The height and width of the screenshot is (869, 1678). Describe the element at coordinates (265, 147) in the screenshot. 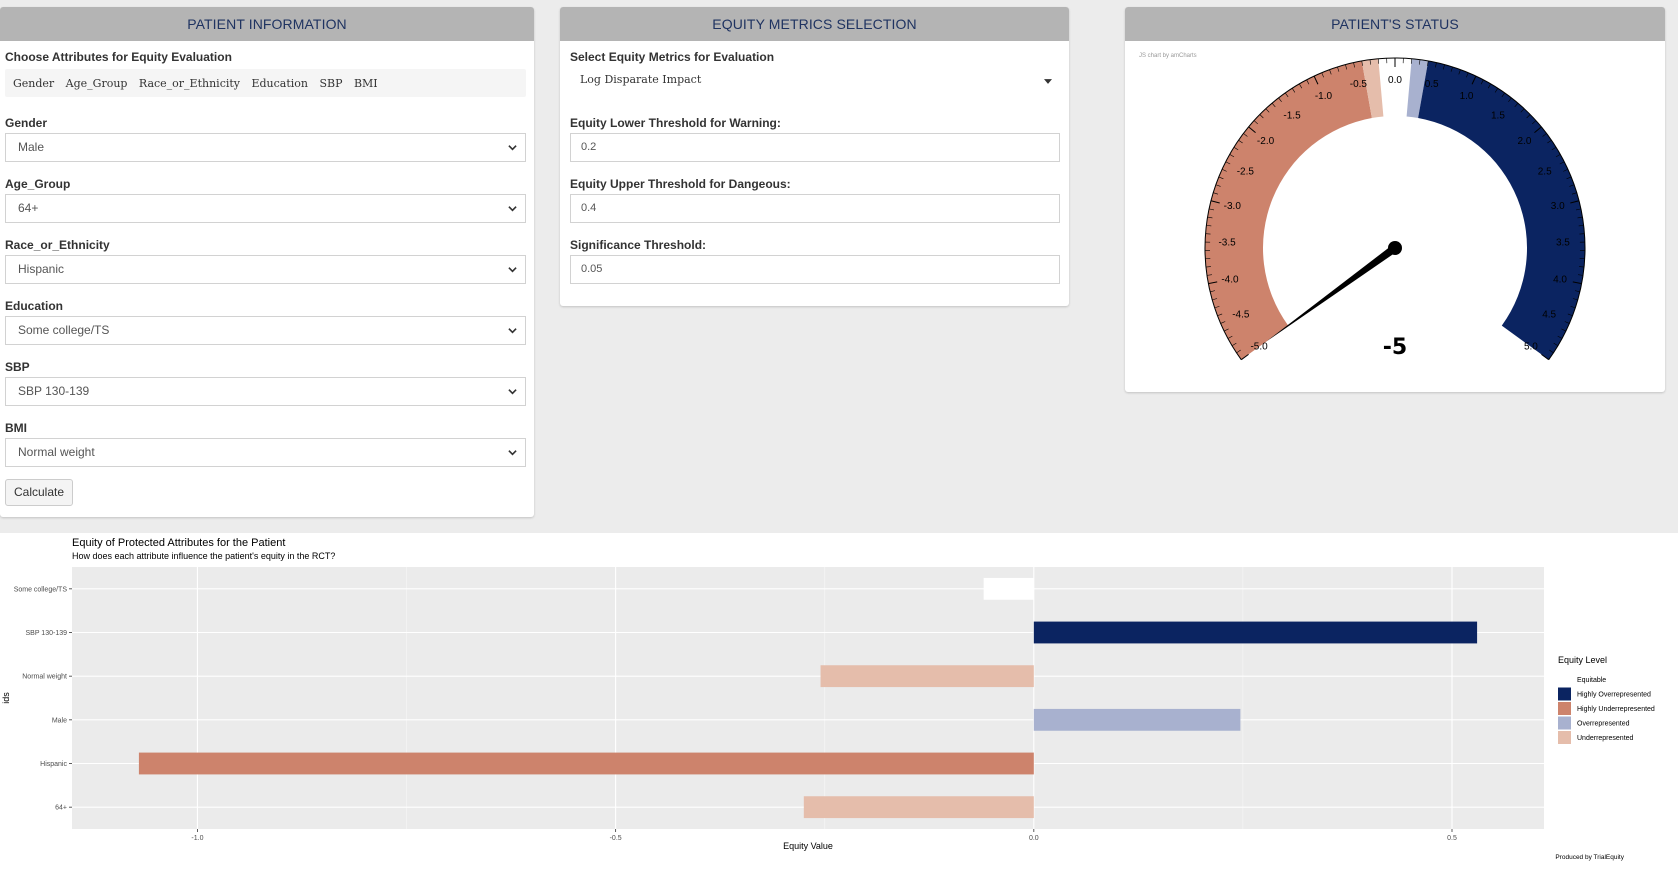

I see `gender-select: Male` at that location.